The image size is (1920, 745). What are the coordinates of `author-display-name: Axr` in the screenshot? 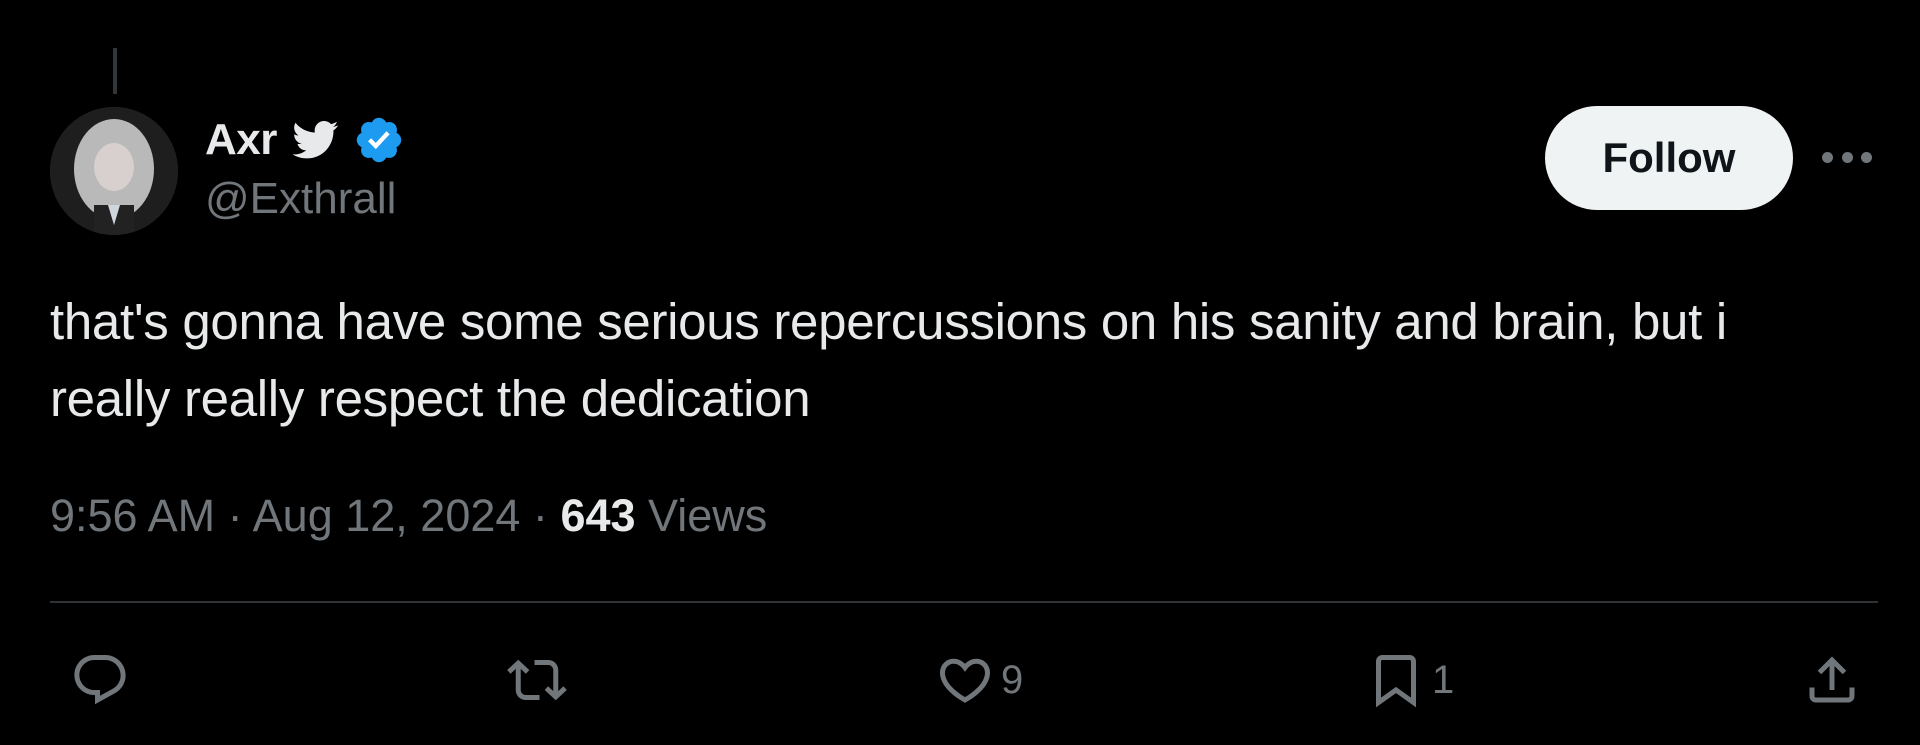 It's located at (241, 140).